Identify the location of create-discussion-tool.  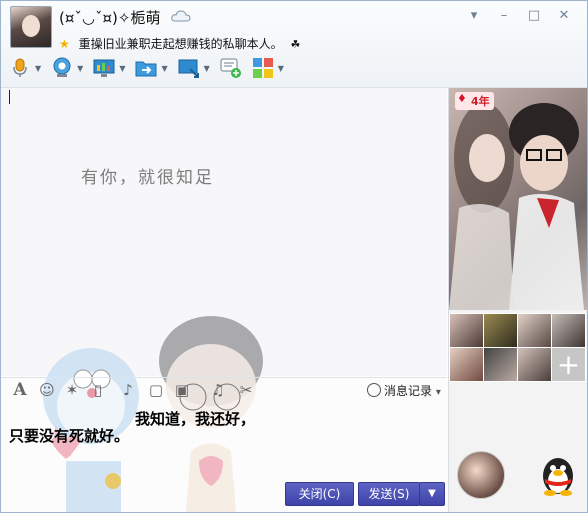
(231, 68).